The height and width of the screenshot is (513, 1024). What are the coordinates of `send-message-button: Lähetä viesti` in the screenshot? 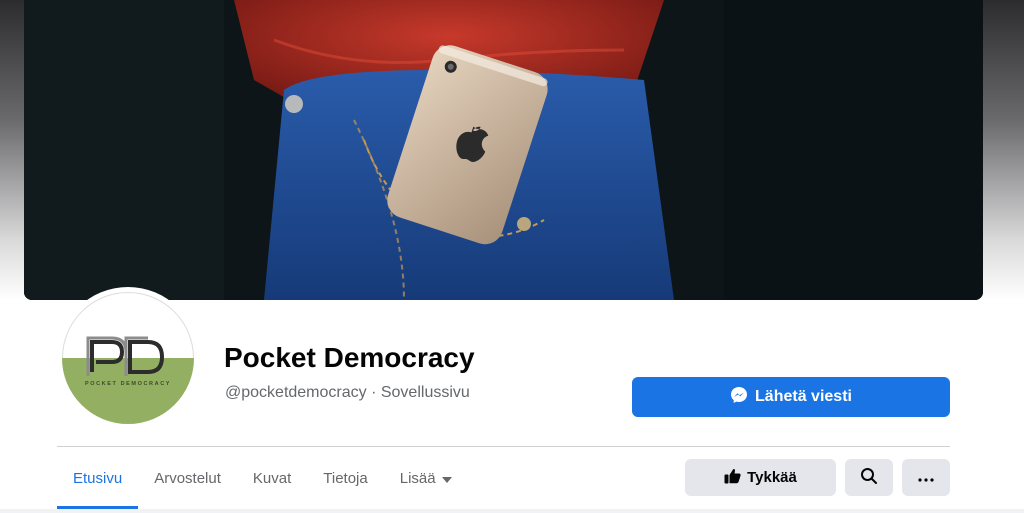 It's located at (791, 397).